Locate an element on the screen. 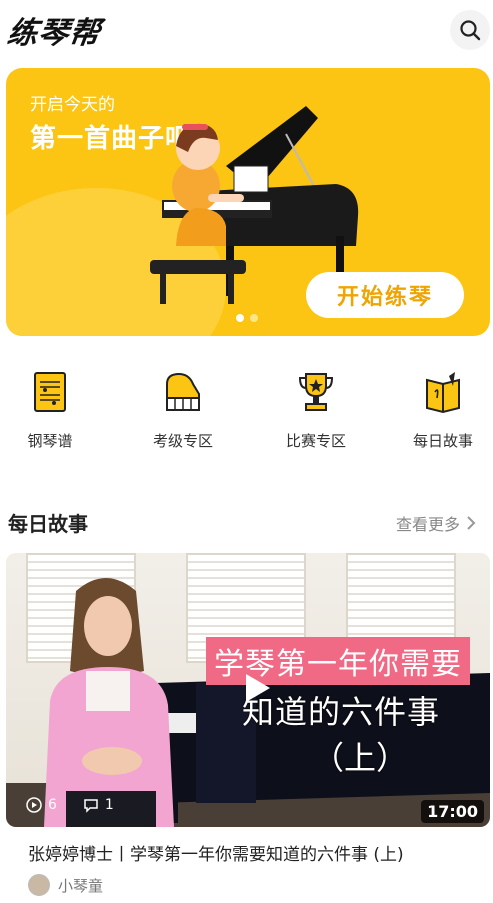  app-header: 练琴帮 is located at coordinates (246, 31).